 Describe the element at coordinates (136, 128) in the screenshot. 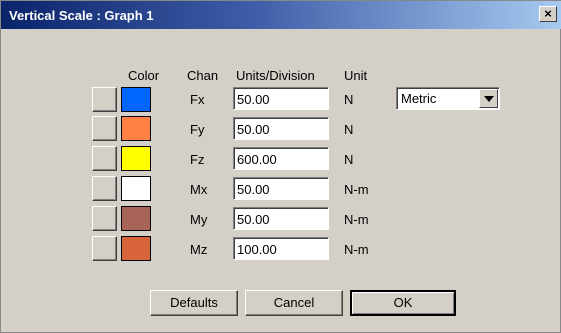

I see `color-swatch-fy` at that location.